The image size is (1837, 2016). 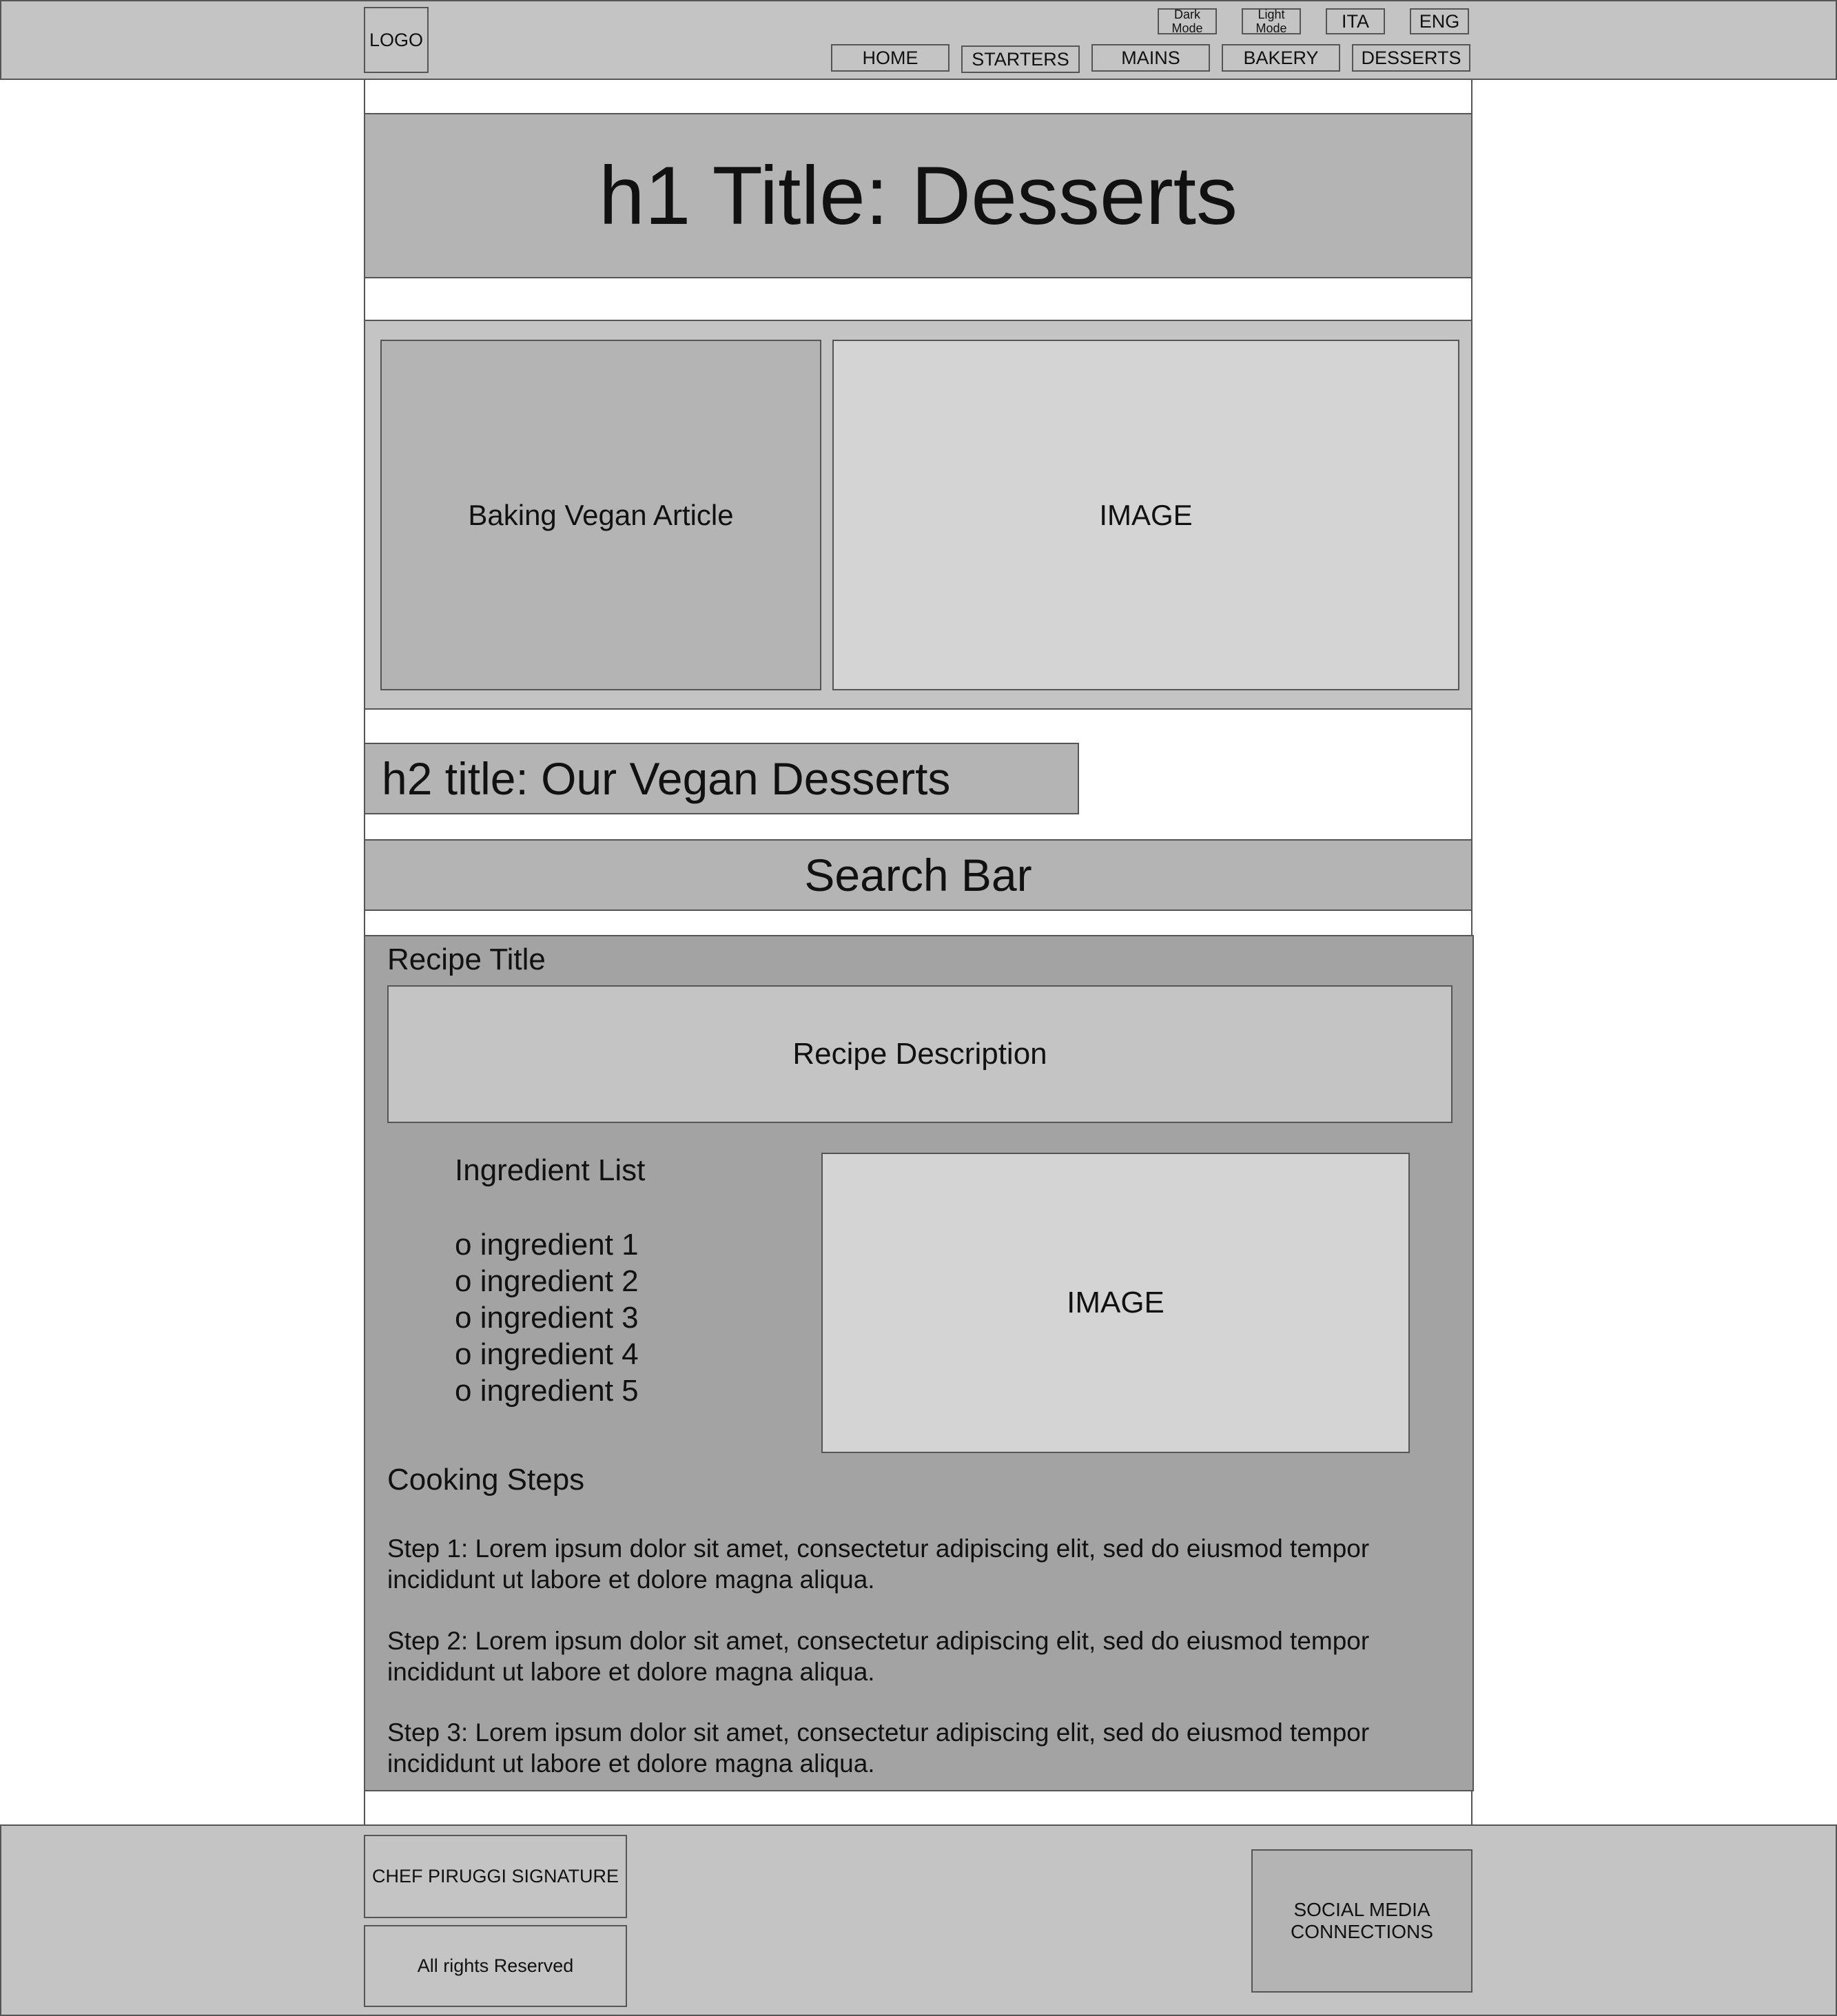 I want to click on ingredient-item: o ingredient 1, so click(x=547, y=1245).